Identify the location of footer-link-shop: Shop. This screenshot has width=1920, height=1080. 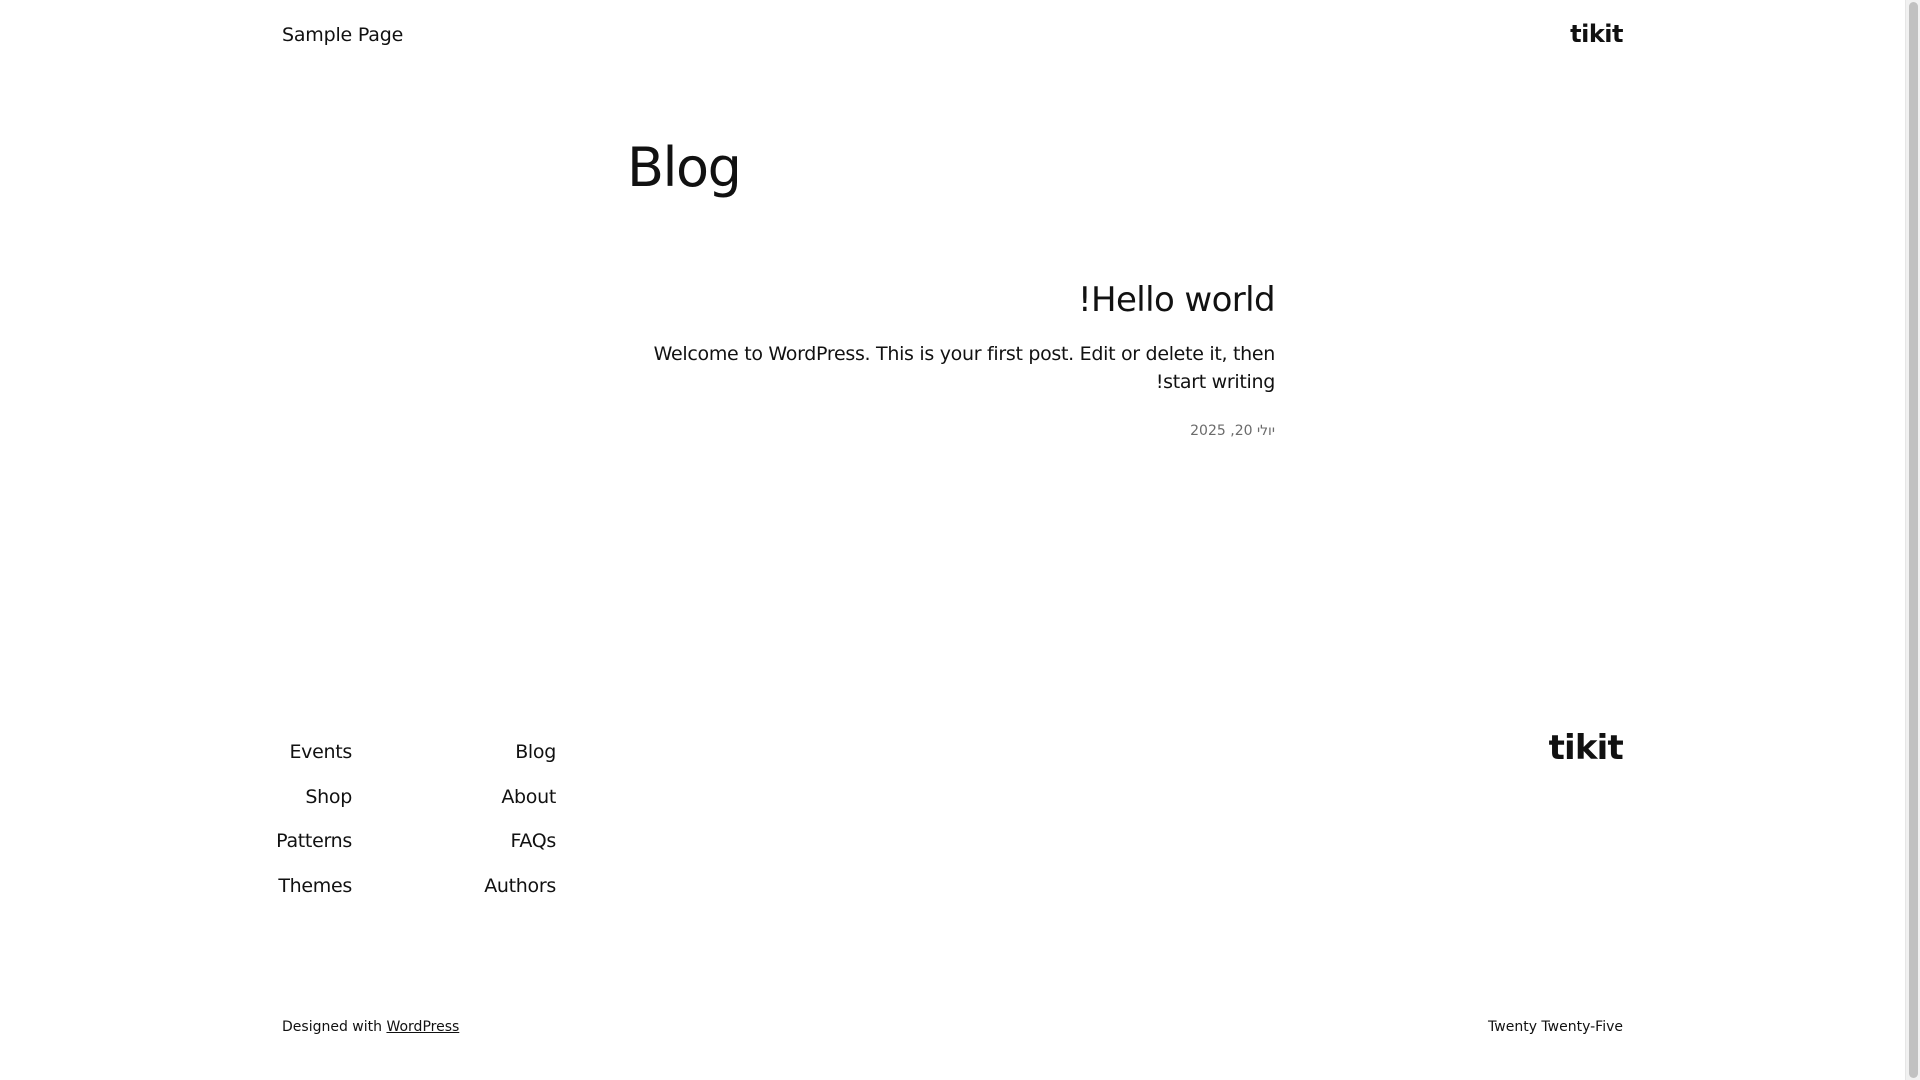
(328, 797).